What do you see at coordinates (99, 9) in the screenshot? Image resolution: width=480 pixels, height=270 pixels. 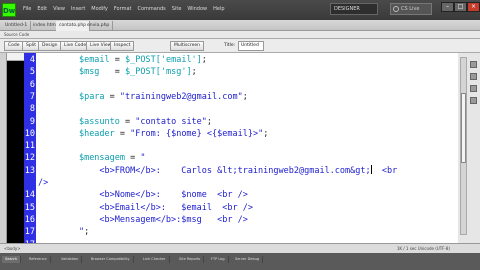 I see `menu-modify: Modify` at bounding box center [99, 9].